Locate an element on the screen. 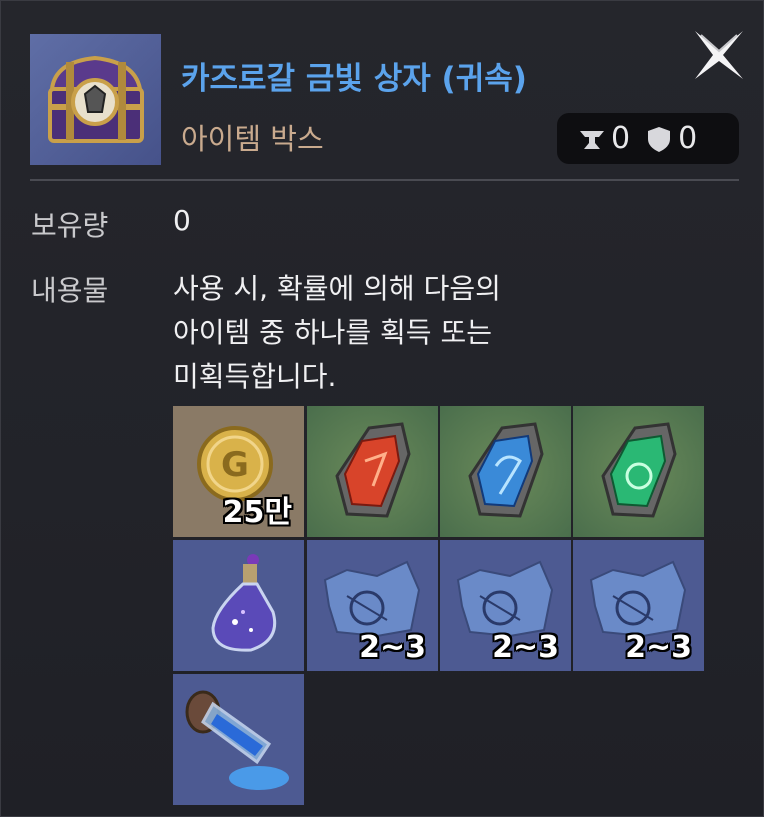 The image size is (764, 817). close-button is located at coordinates (719, 55).